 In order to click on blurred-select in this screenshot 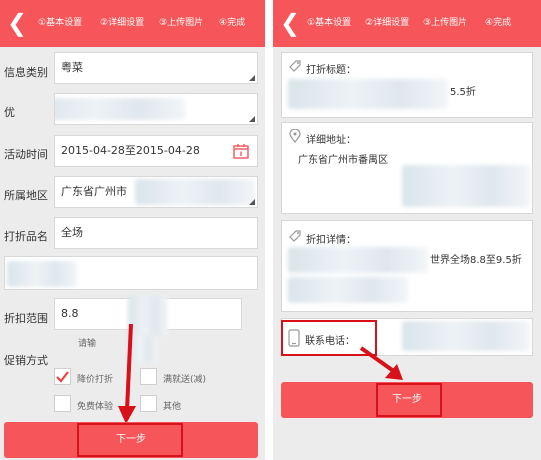, I will do `click(156, 109)`.